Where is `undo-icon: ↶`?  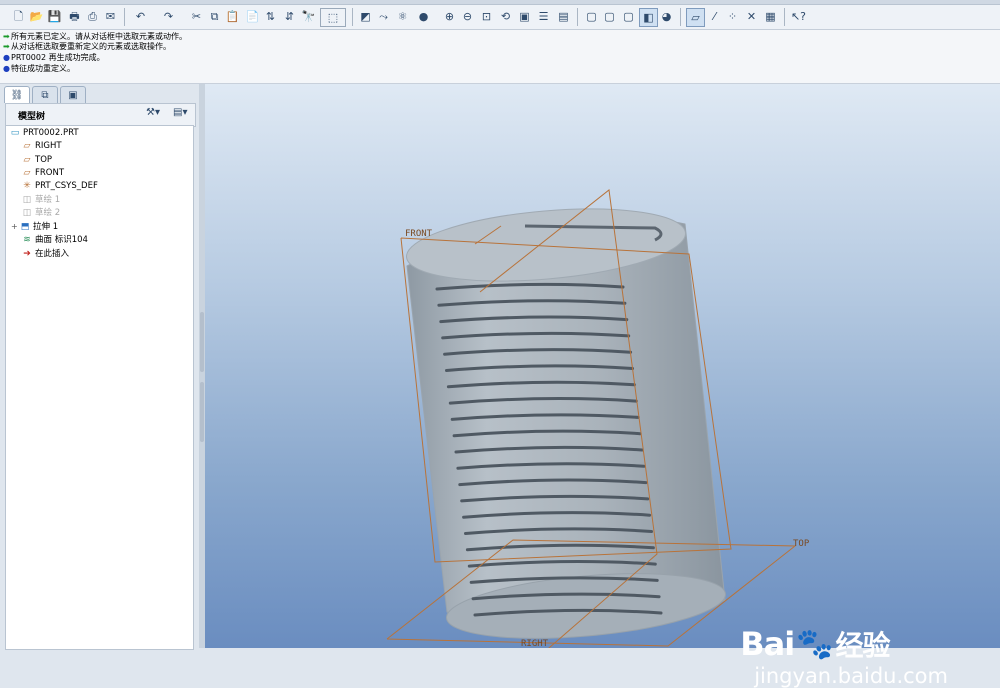
undo-icon: ↶ is located at coordinates (140, 16).